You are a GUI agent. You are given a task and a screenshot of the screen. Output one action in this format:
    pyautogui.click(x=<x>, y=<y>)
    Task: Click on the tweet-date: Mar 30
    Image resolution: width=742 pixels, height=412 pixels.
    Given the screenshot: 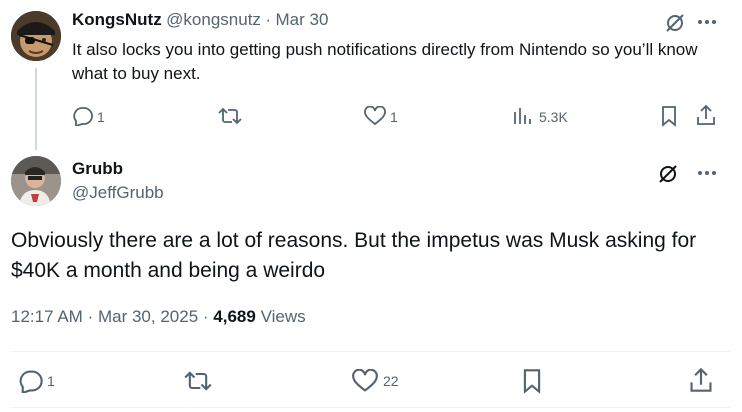 What is the action you would take?
    pyautogui.click(x=302, y=19)
    